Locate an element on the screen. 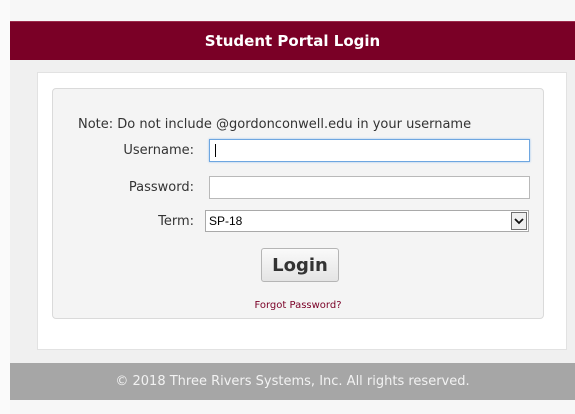 This screenshot has height=414, width=575. password-field is located at coordinates (369, 187).